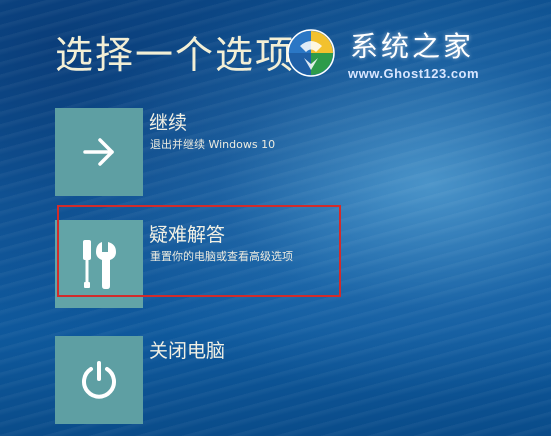  What do you see at coordinates (414, 73) in the screenshot?
I see `watermark-url: www.Ghost123.com` at bounding box center [414, 73].